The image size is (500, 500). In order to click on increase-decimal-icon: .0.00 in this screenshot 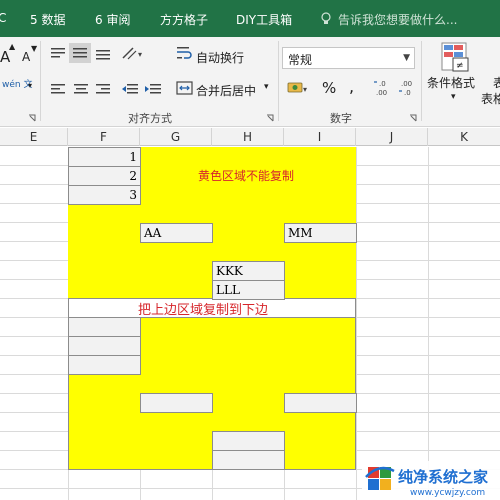, I will do `click(384, 88)`.